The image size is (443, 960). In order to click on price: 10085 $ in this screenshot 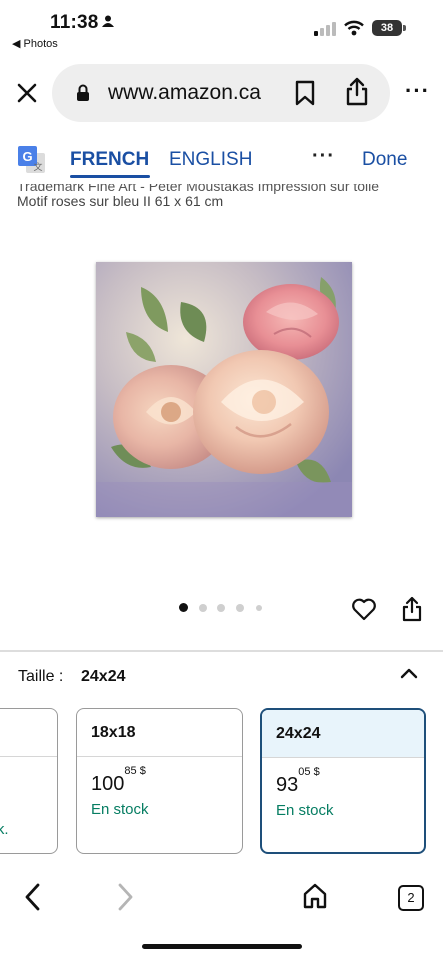, I will do `click(118, 780)`.